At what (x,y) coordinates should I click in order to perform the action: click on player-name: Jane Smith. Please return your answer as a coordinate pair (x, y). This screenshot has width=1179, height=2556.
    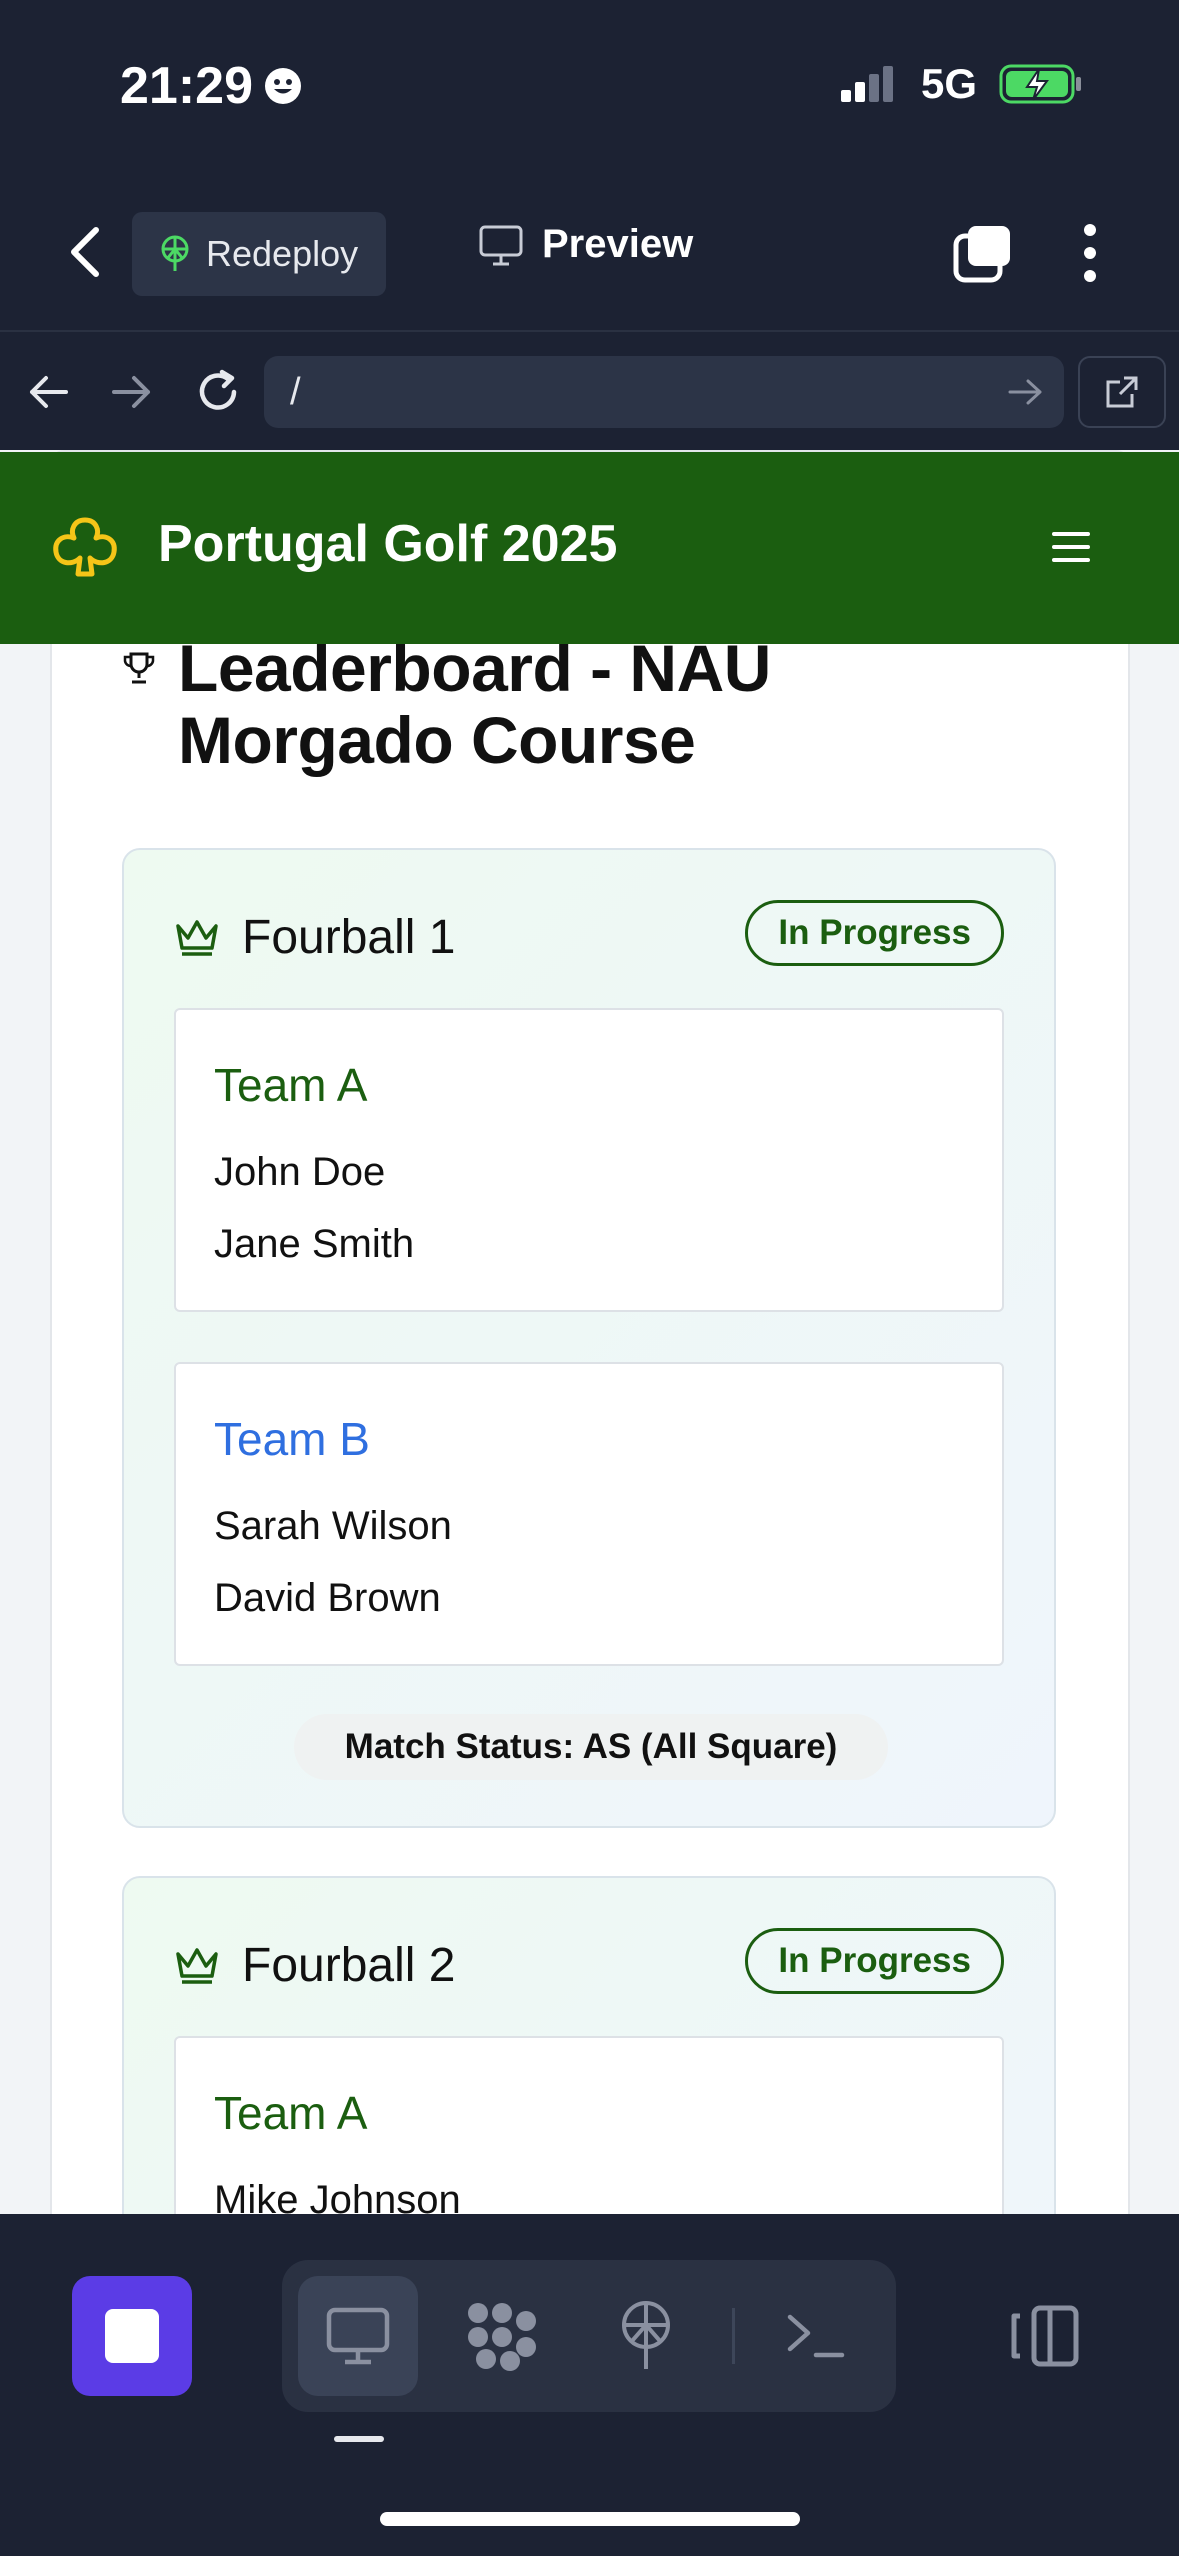
    Looking at the image, I should click on (314, 1244).